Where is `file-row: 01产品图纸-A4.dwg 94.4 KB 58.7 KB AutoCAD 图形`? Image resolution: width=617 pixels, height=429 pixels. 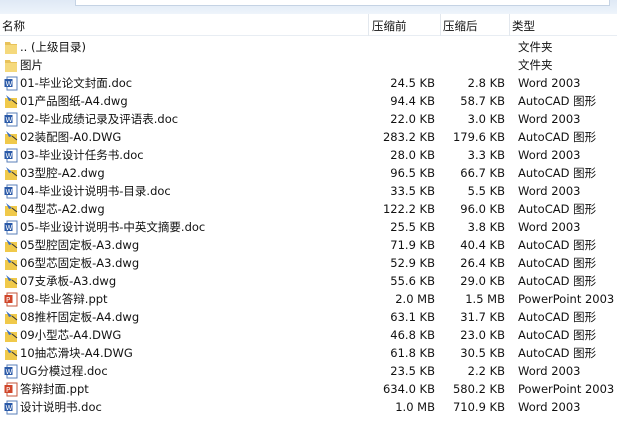
file-row: 01产品图纸-A4.dwg 94.4 KB 58.7 KB AutoCAD 图形 is located at coordinates (308, 101).